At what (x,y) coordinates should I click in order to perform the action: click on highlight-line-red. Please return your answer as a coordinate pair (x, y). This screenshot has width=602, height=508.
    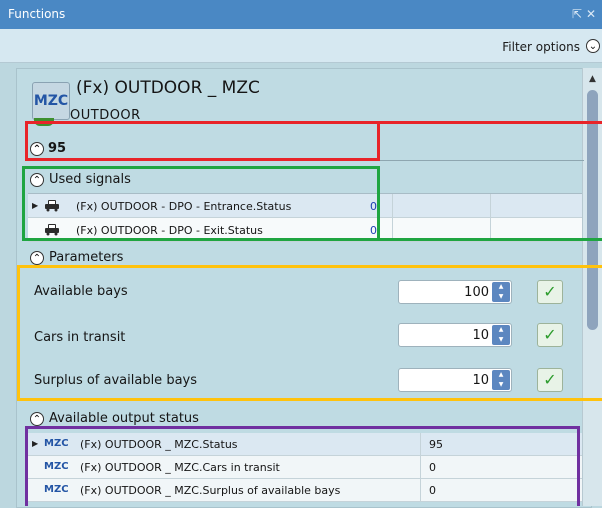
    Looking at the image, I should click on (491, 122).